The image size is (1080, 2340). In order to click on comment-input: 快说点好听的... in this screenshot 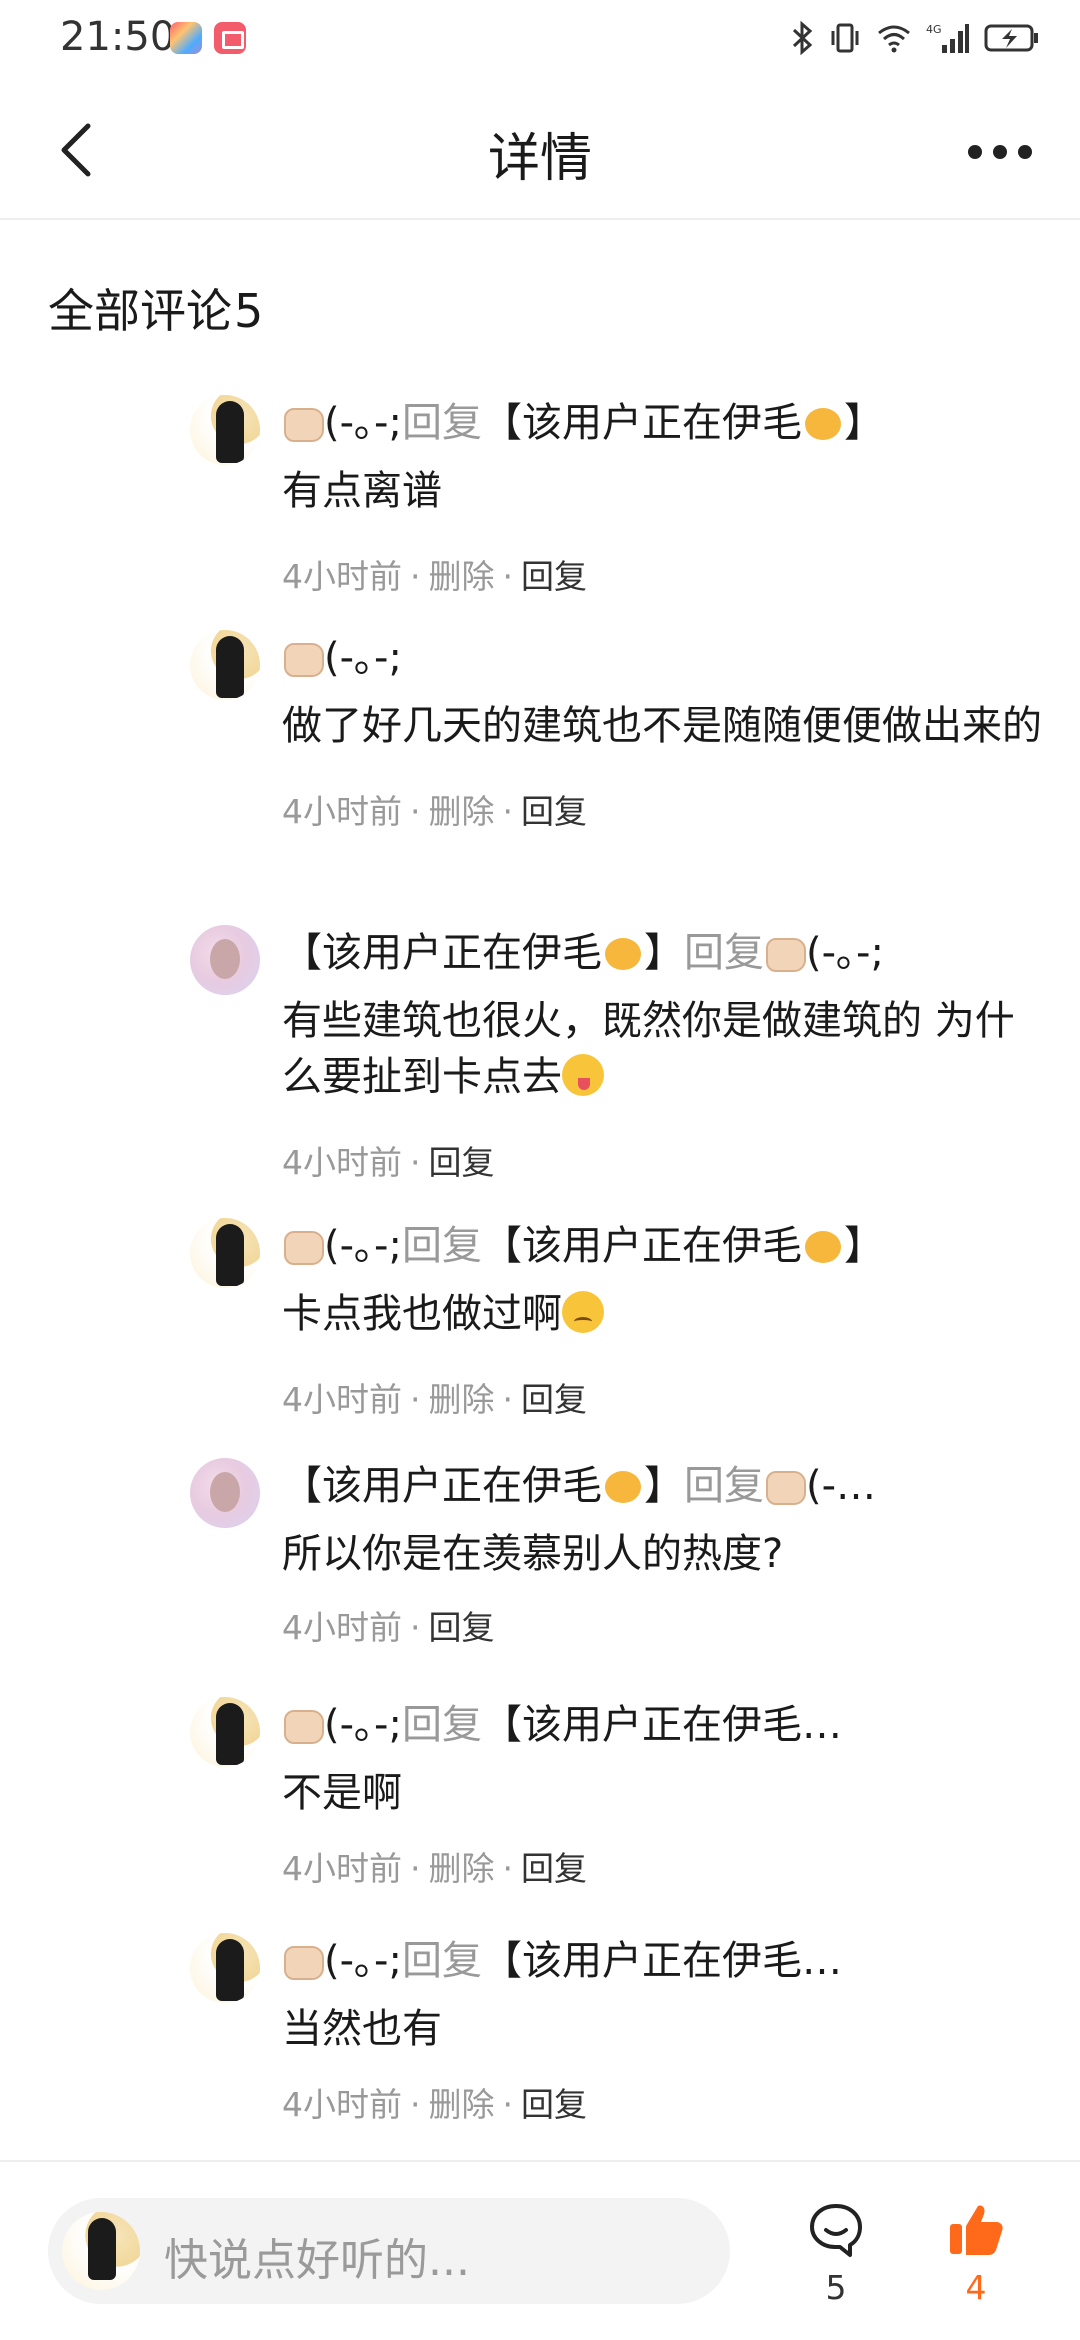, I will do `click(389, 2251)`.